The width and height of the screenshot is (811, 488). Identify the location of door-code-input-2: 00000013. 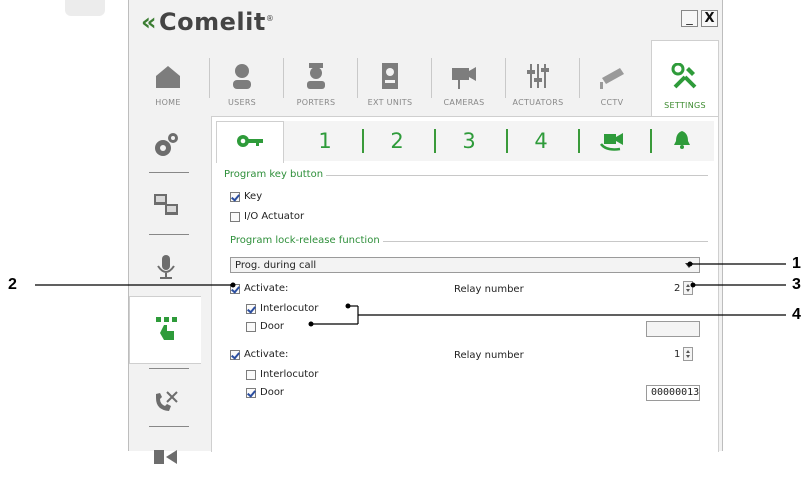
(673, 393).